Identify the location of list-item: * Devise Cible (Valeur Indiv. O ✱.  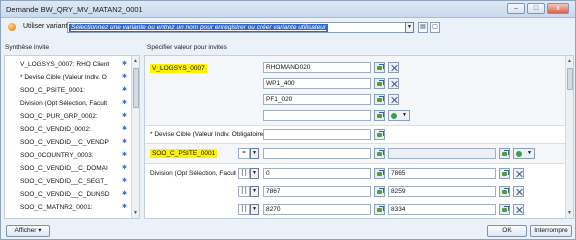
(68, 77).